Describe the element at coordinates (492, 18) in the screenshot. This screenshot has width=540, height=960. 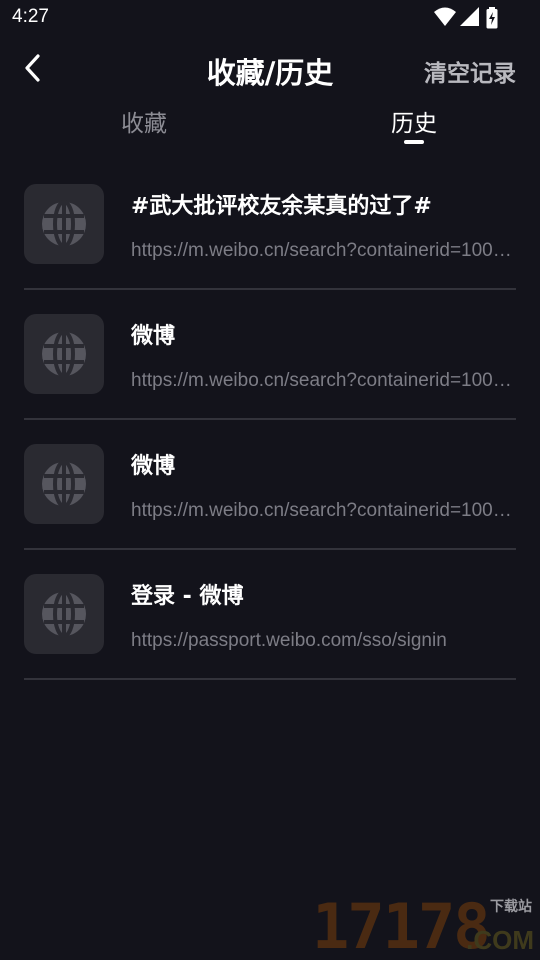
I see `battery-icon` at that location.